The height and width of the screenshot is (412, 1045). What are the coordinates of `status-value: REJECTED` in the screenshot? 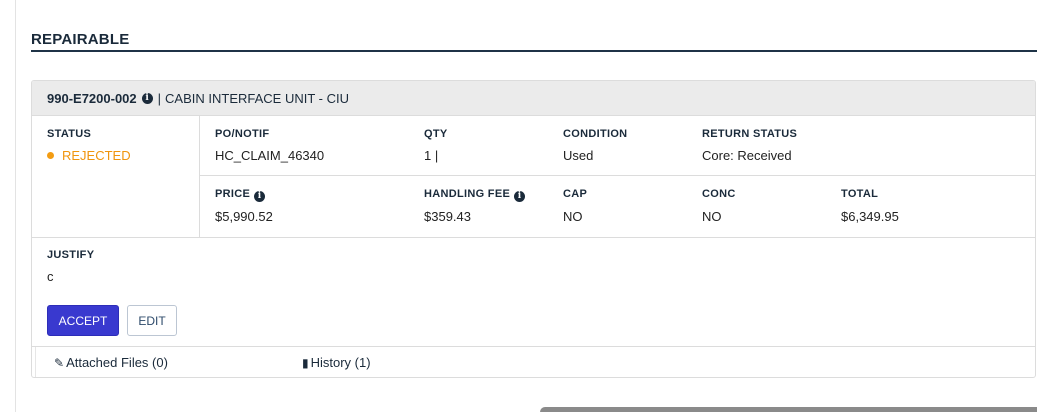 It's located at (96, 155).